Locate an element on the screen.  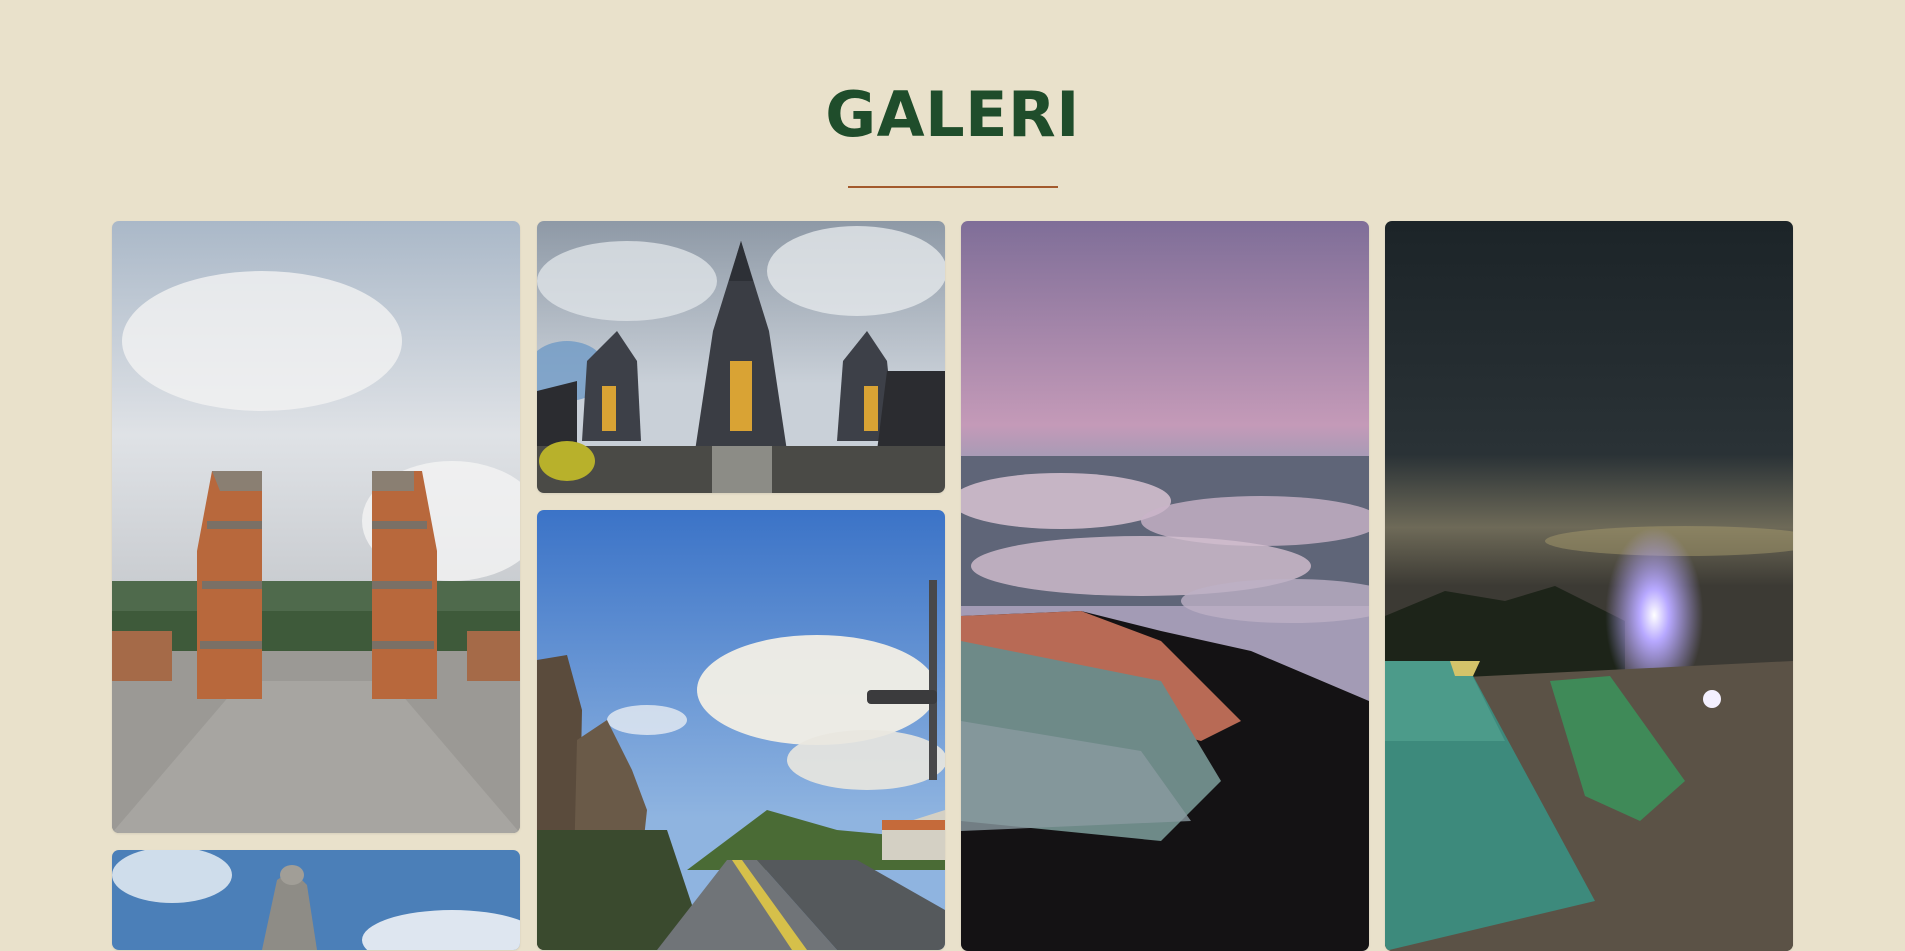
gallery-photo-temple-pagoda is located at coordinates (741, 357).